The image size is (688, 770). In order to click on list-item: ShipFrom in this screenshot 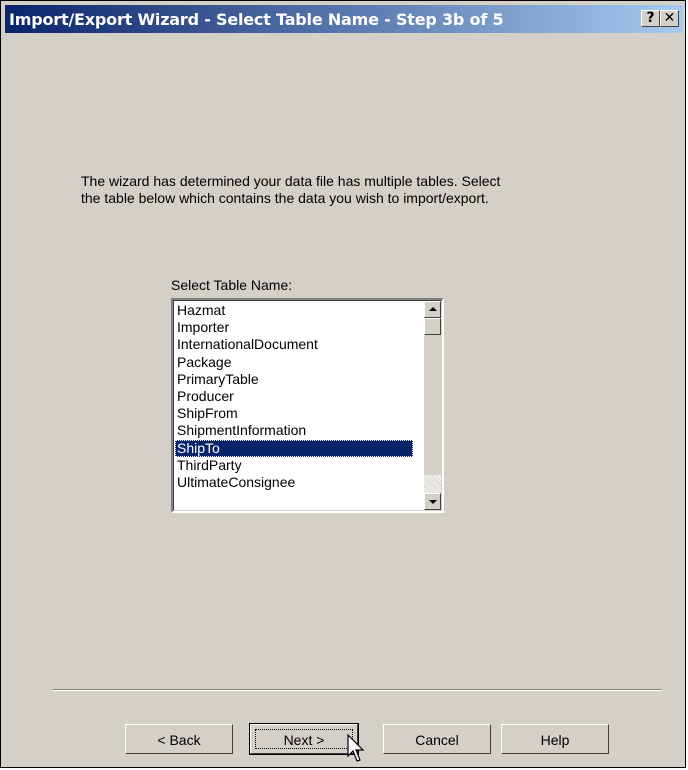, I will do `click(294, 413)`.